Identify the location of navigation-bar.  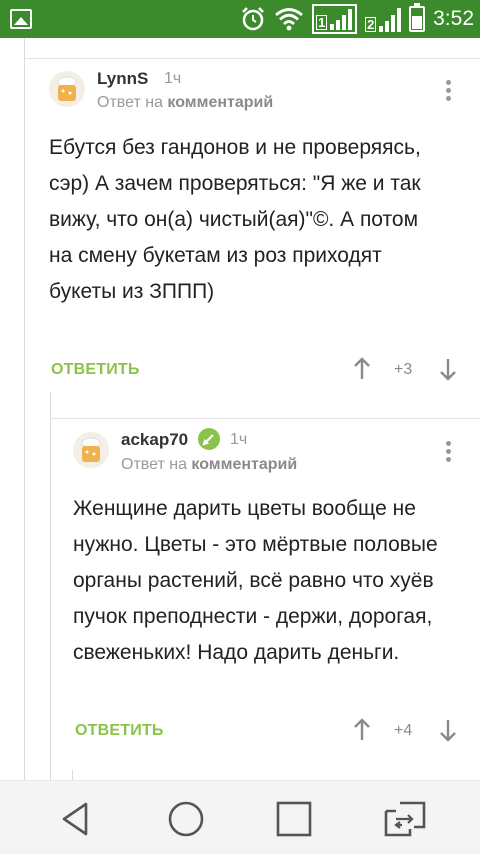
(240, 817).